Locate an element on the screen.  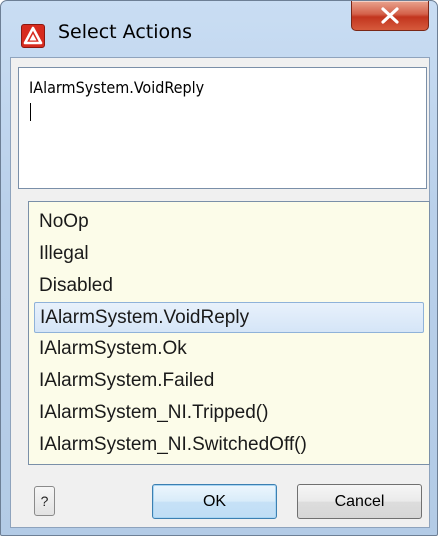
close-button is located at coordinates (390, 16).